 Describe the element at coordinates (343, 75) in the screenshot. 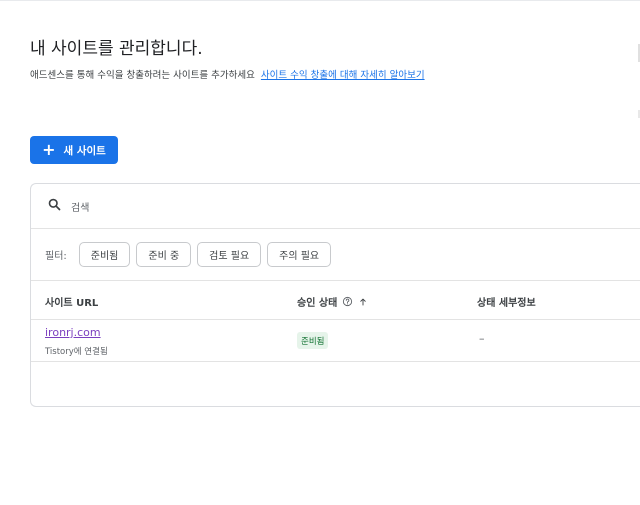

I see `learn-more-link: 사이트 수익 창출에 대해 자세히 알아보기` at that location.